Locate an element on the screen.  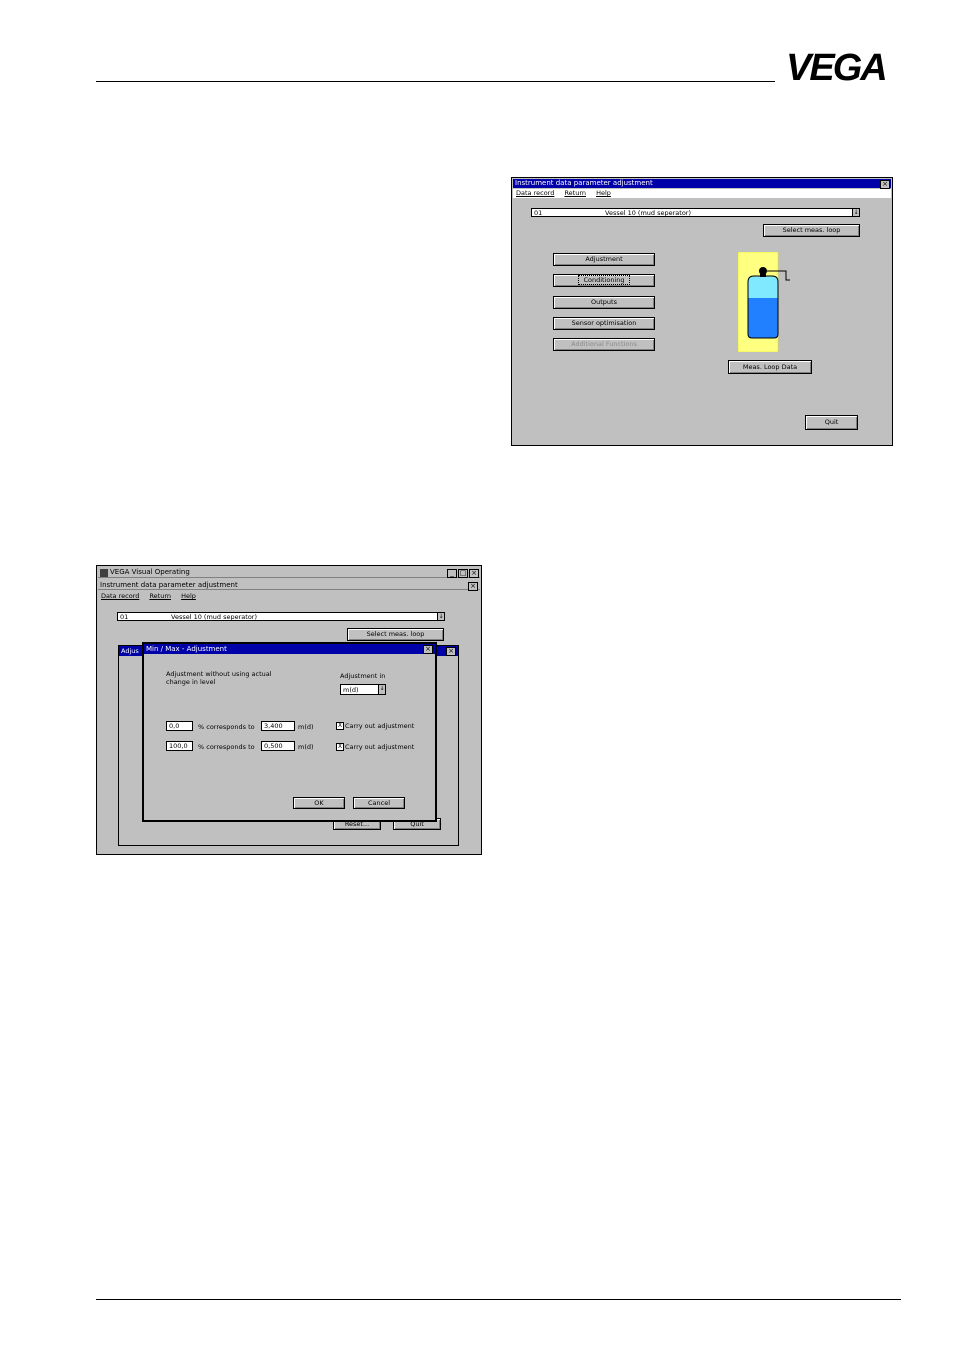
child-close-icon: × is located at coordinates (473, 586).